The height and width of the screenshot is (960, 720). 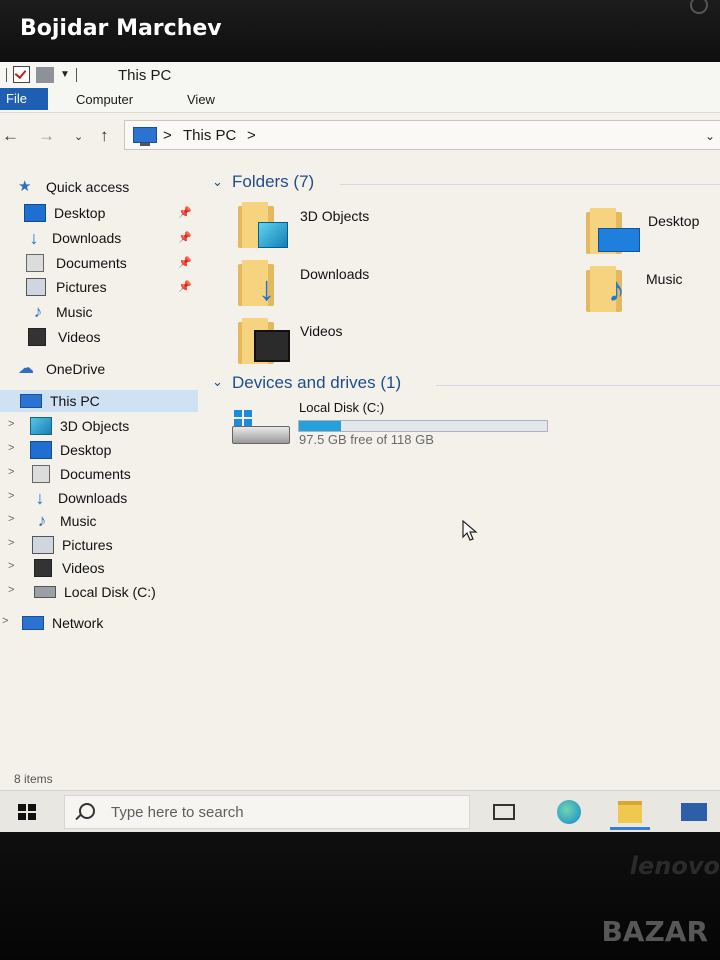 I want to click on local-disk-icon, so click(x=261, y=427).